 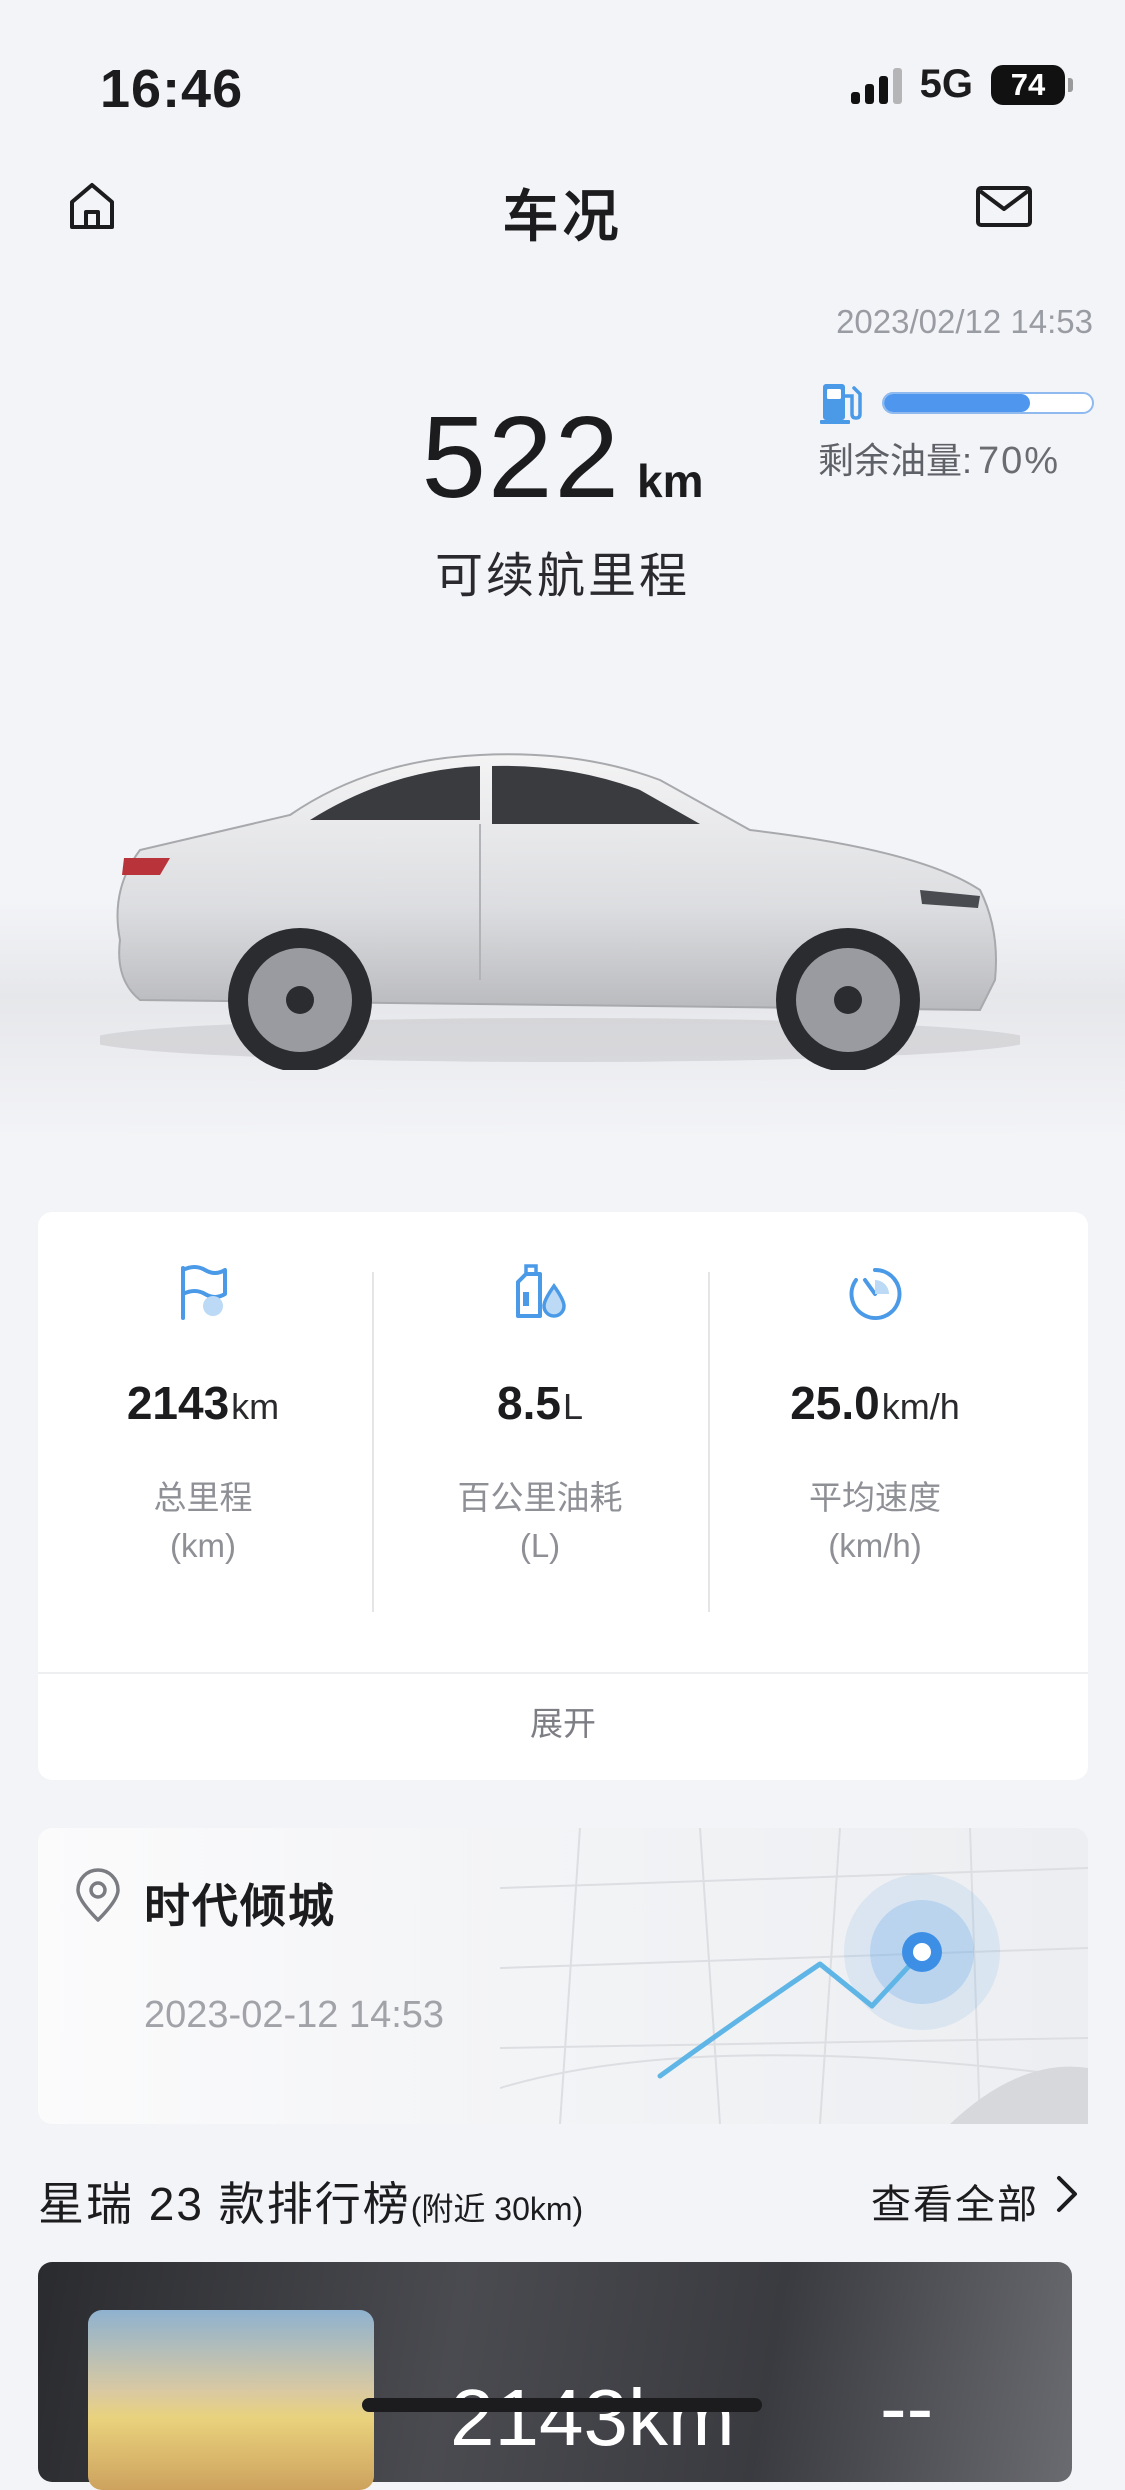 What do you see at coordinates (955, 2201) in the screenshot?
I see `view-all-link: 查看全部` at bounding box center [955, 2201].